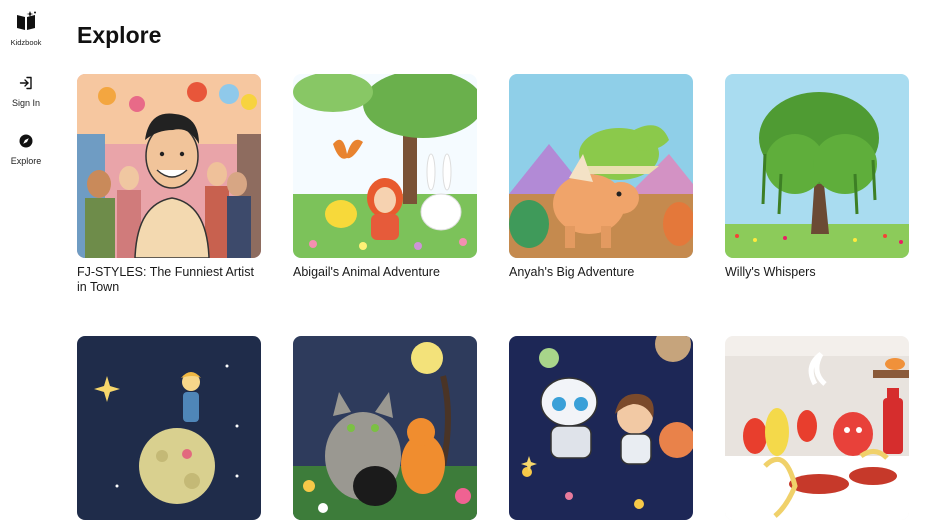 The width and height of the screenshot is (925, 527). I want to click on nav-explore-label: Explore, so click(26, 161).